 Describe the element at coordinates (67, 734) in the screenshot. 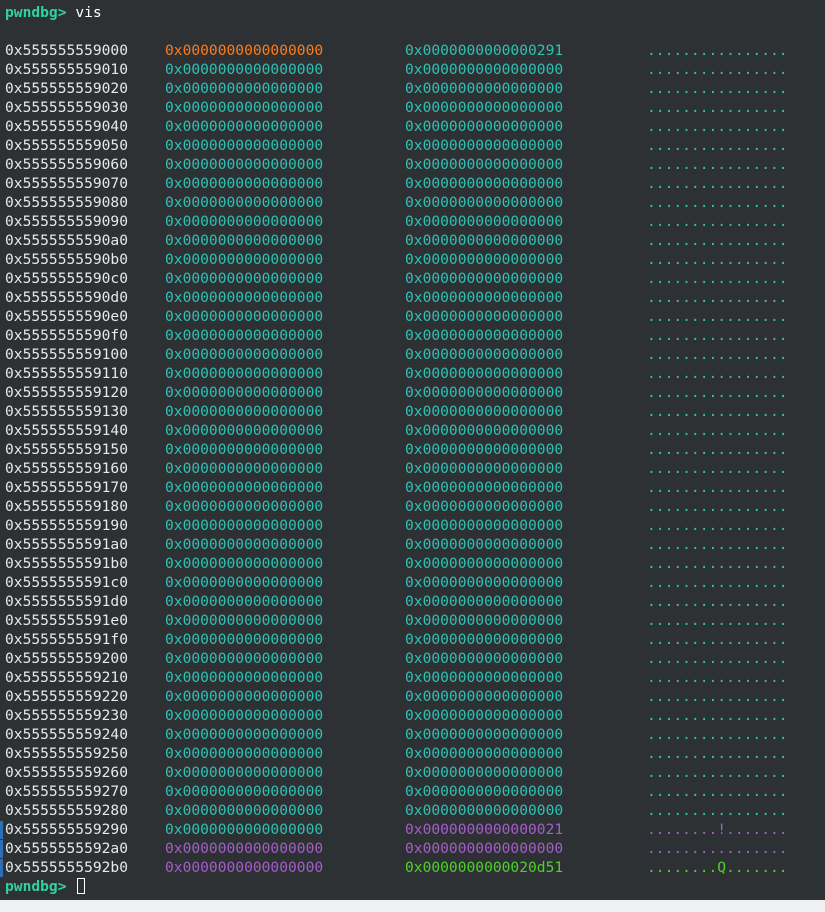

I see `row-address: 0x555555559240` at that location.